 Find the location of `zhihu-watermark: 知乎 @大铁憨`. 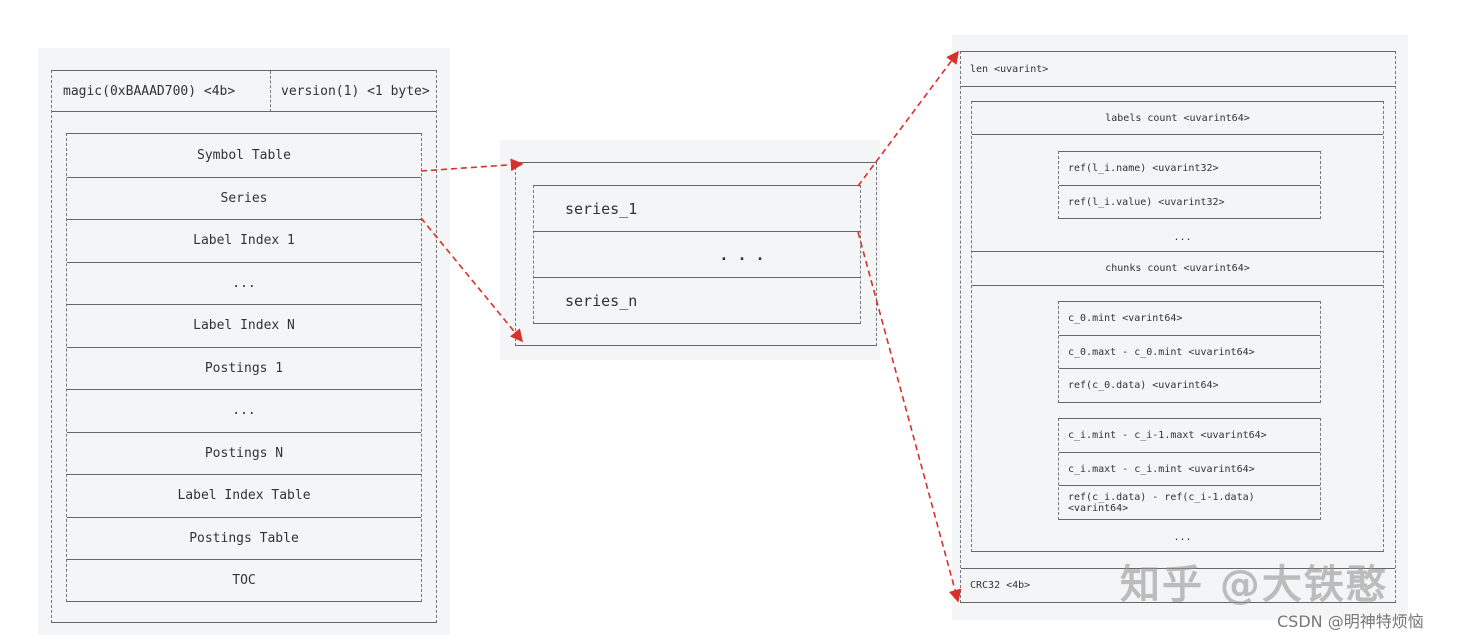

zhihu-watermark: 知乎 @大铁憨 is located at coordinates (1254, 585).